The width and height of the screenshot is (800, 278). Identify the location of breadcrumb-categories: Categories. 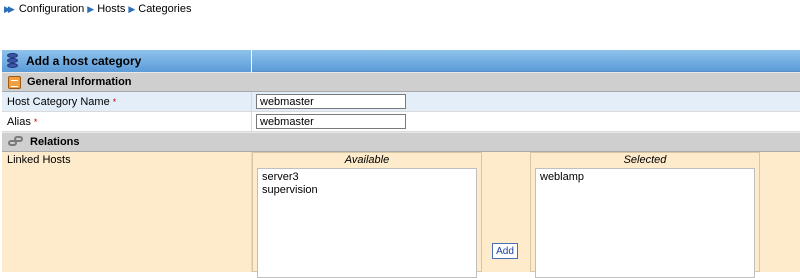
(164, 9).